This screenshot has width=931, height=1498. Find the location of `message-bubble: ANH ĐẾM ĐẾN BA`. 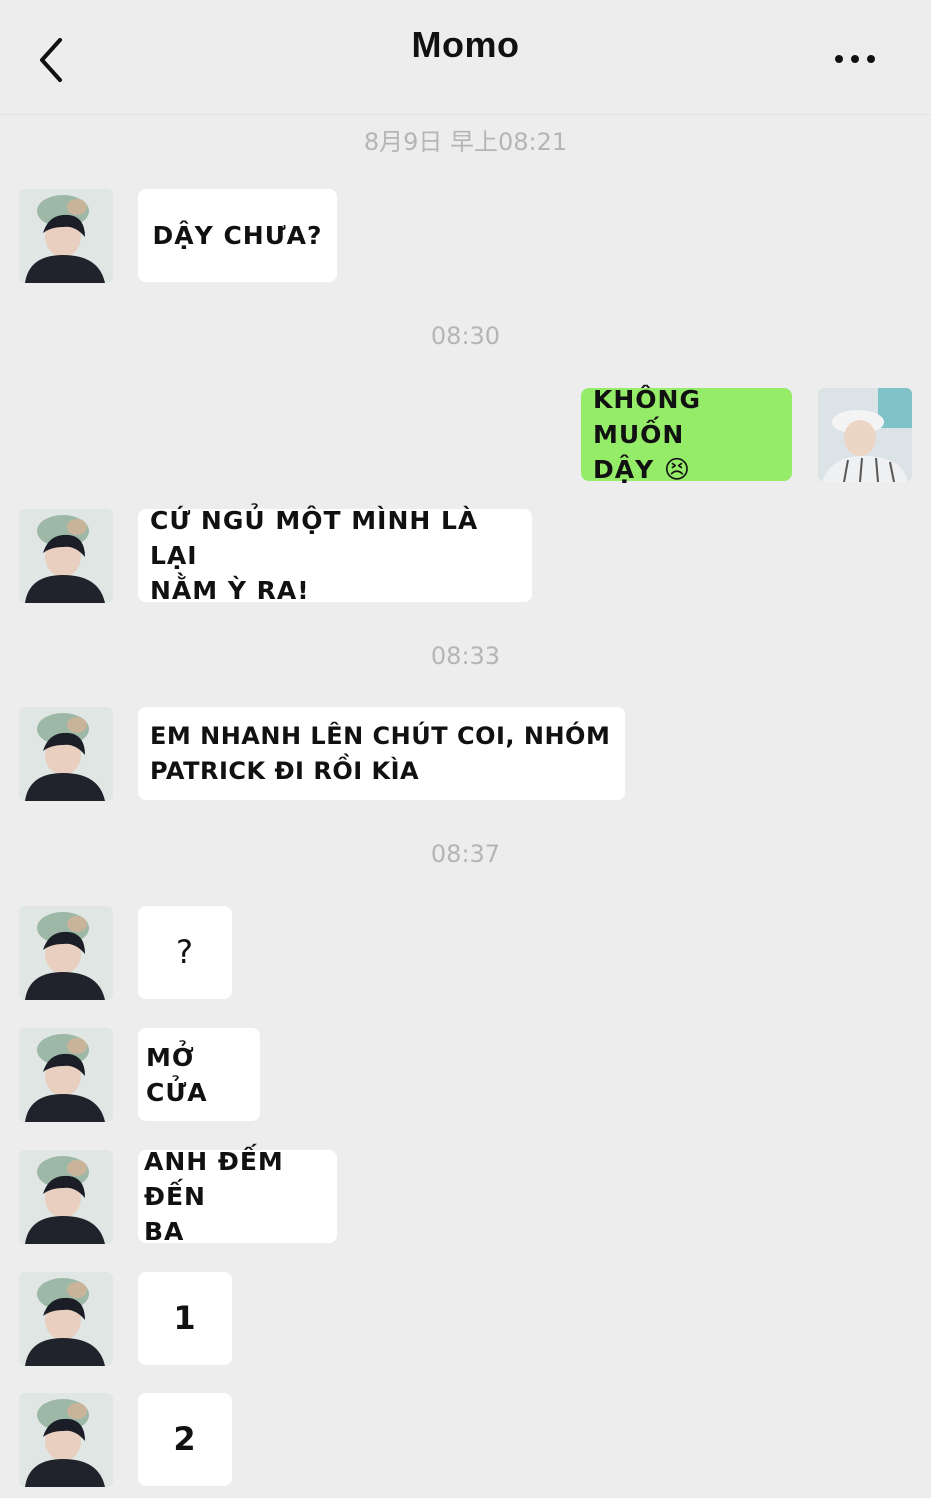

message-bubble: ANH ĐẾM ĐẾN BA is located at coordinates (237, 1196).